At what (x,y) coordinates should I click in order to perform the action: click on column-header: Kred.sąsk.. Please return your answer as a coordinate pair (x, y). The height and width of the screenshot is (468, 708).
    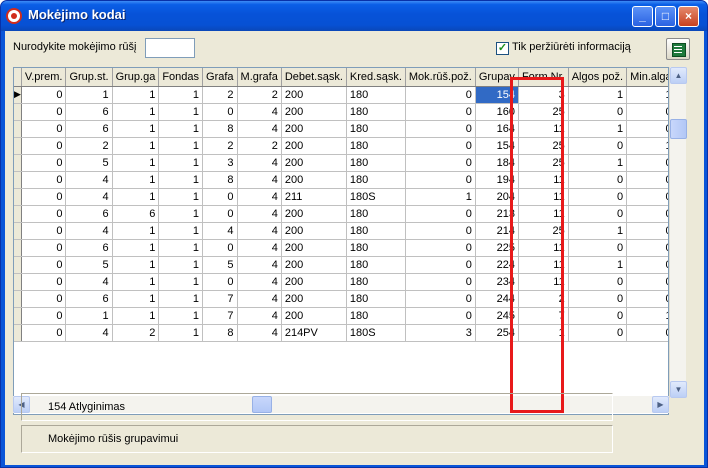
    Looking at the image, I should click on (376, 77).